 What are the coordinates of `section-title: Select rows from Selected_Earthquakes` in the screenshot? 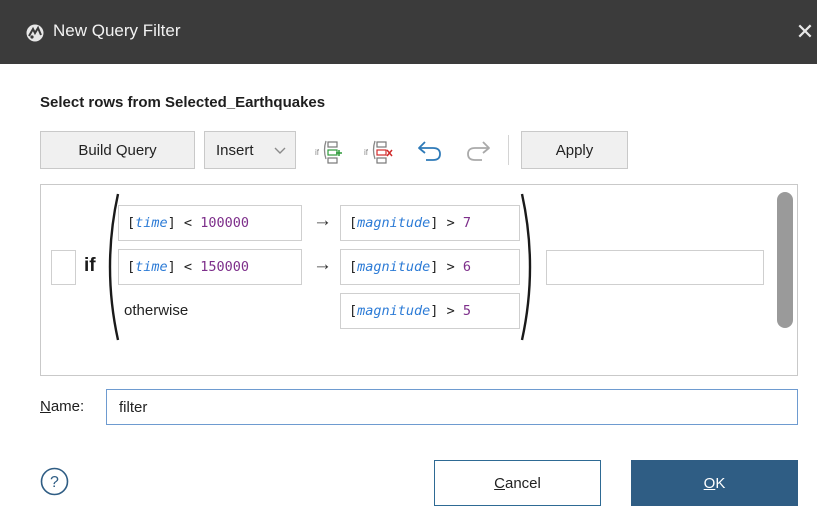 It's located at (183, 102).